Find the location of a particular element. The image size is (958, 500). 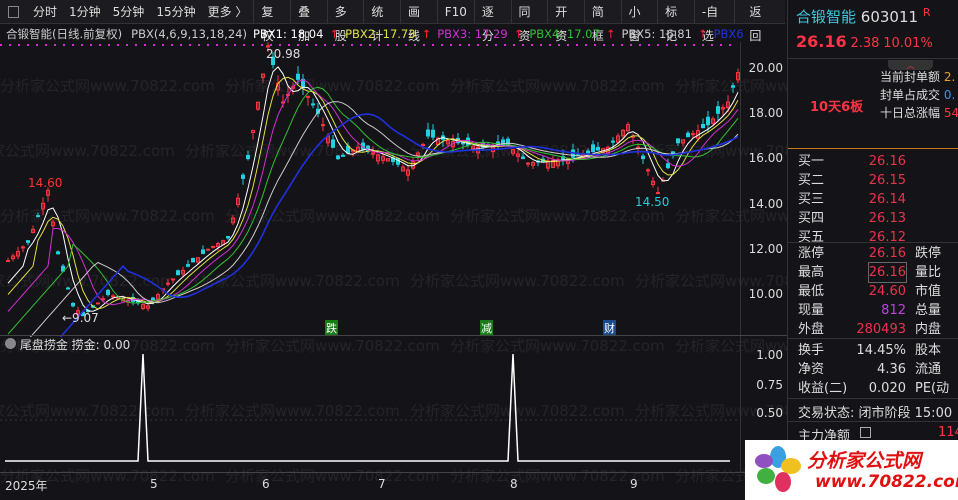

signal-marker: 减 is located at coordinates (486, 328).